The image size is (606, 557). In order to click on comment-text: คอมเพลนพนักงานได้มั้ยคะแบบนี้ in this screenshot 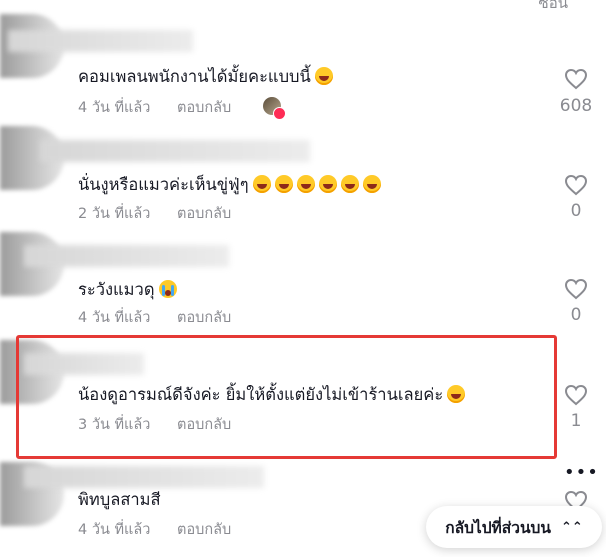, I will do `click(205, 77)`.